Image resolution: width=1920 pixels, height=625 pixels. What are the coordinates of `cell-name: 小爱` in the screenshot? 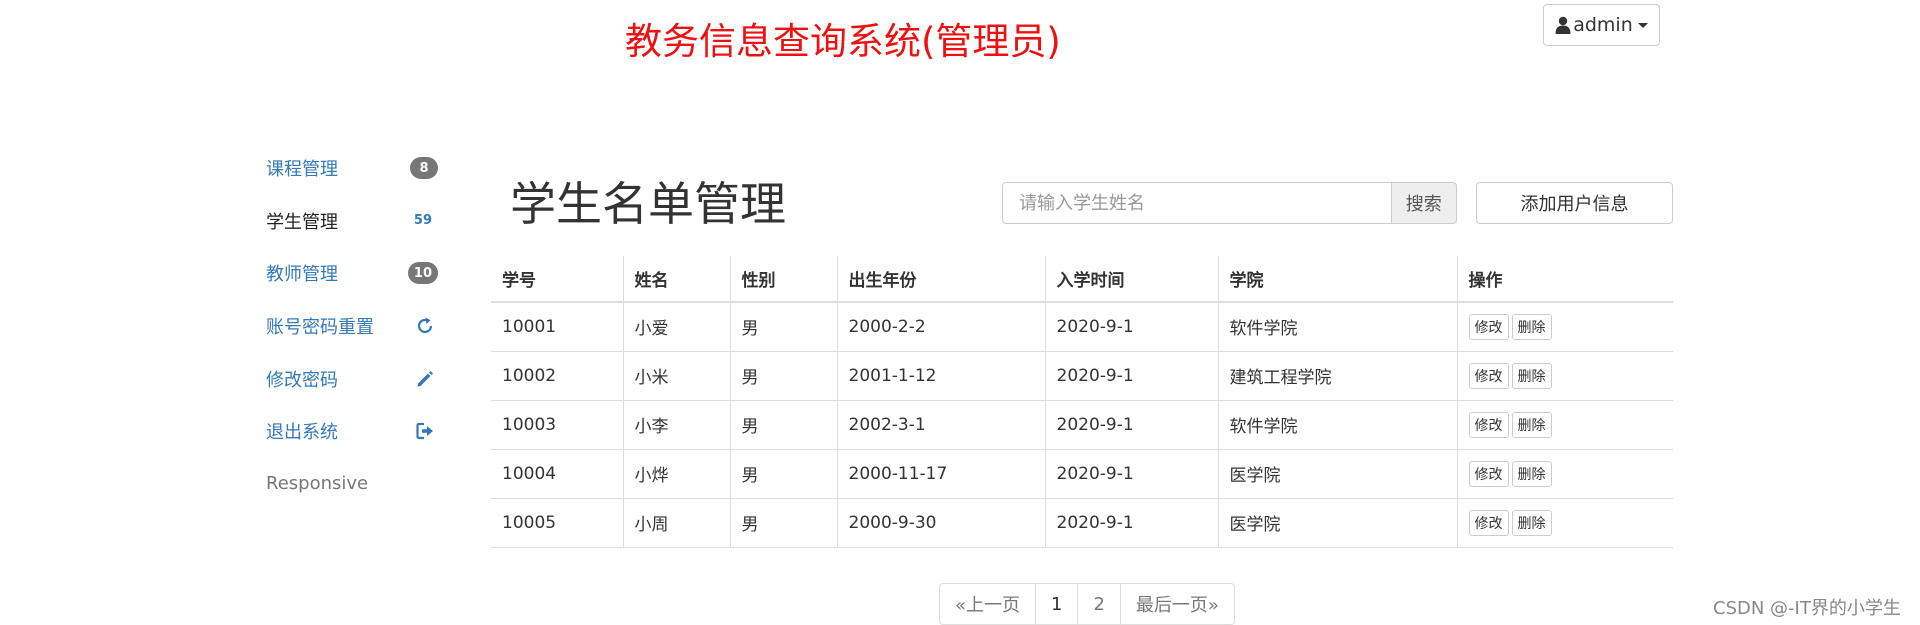 It's located at (676, 327).